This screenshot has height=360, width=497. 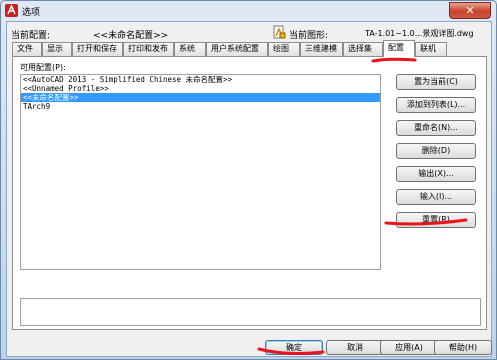 What do you see at coordinates (200, 88) in the screenshot?
I see `list-item: <<Unnamed Profile>>` at bounding box center [200, 88].